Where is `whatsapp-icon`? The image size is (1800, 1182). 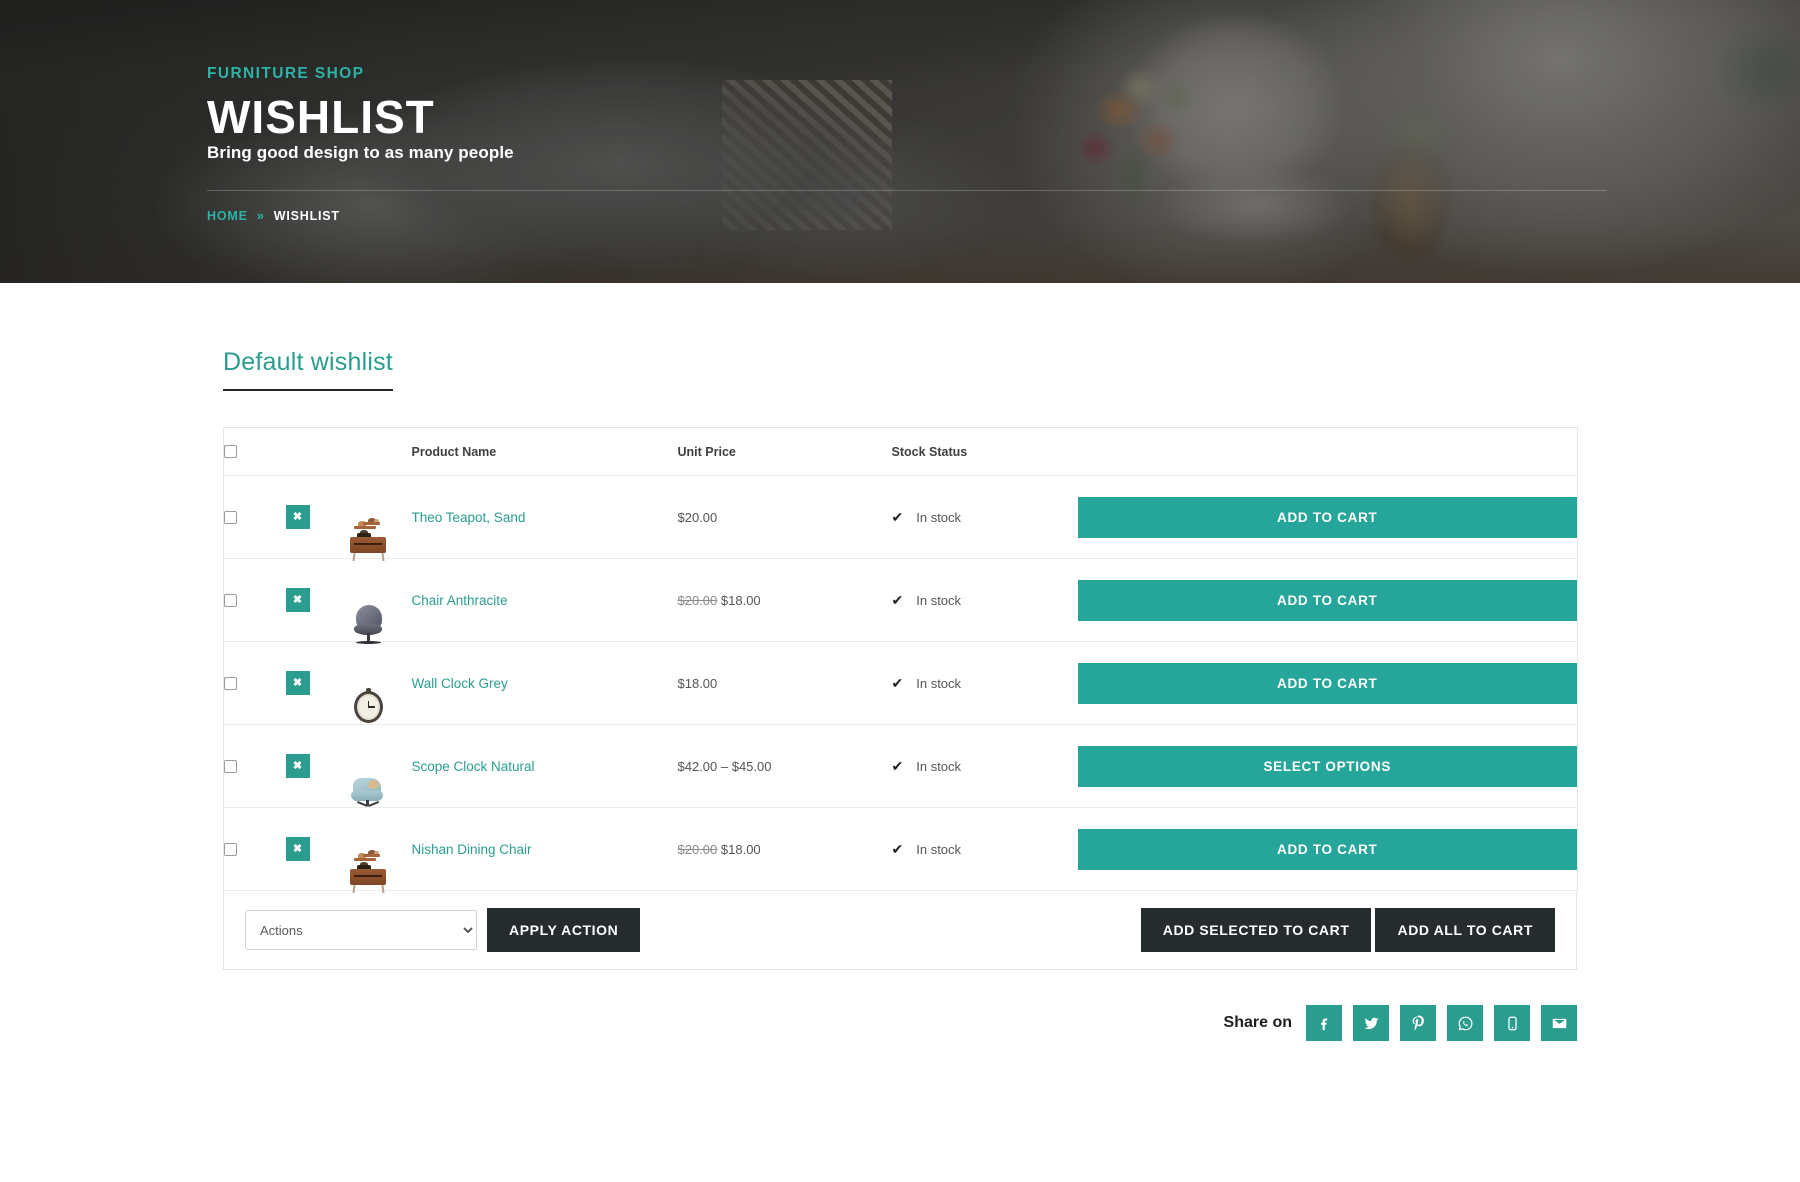 whatsapp-icon is located at coordinates (1465, 1023).